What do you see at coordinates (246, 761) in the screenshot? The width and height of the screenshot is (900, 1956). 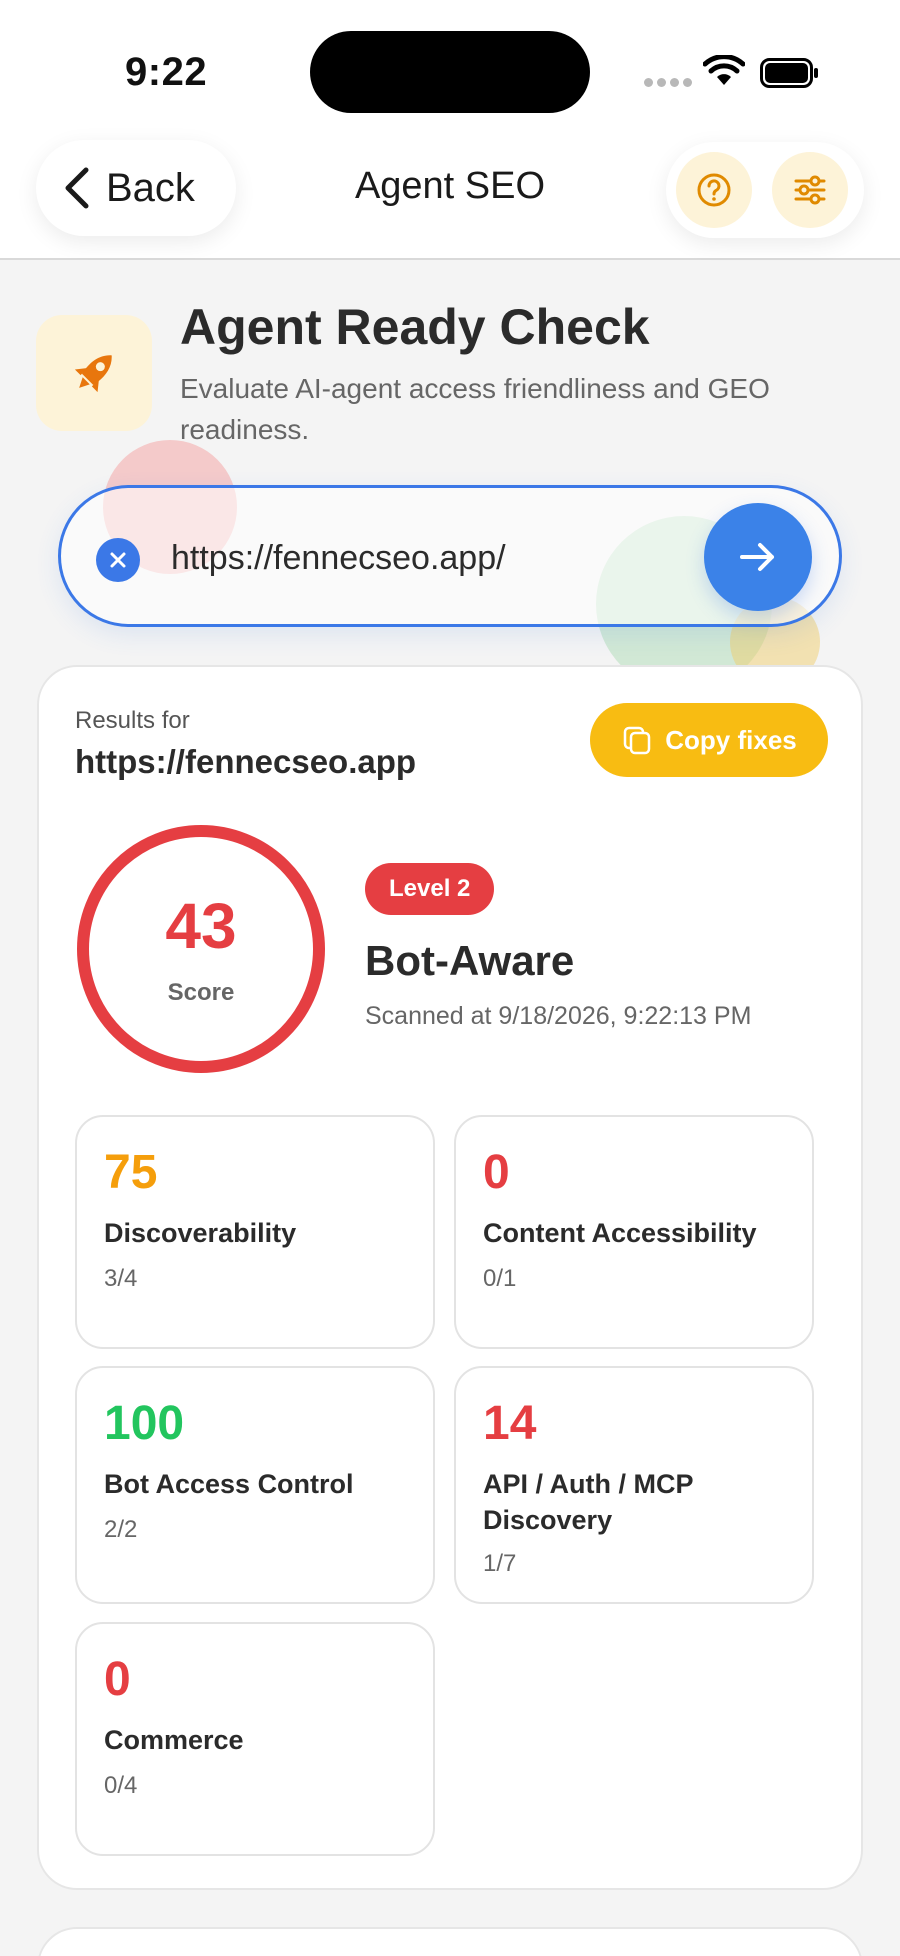 I see `results-url: https://fennecseo.app` at bounding box center [246, 761].